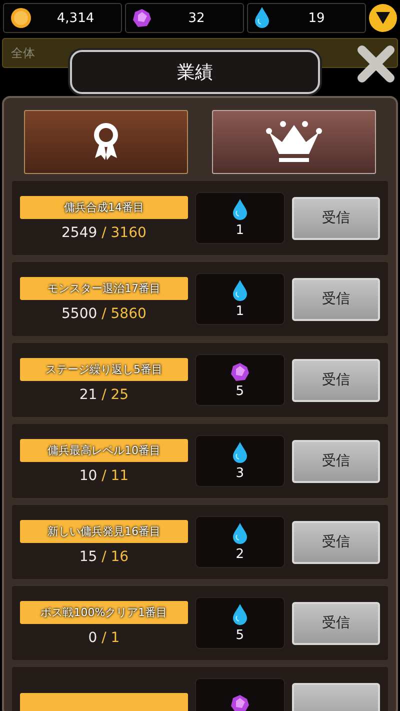  Describe the element at coordinates (104, 556) in the screenshot. I see `progress-text: 15 / 16` at that location.